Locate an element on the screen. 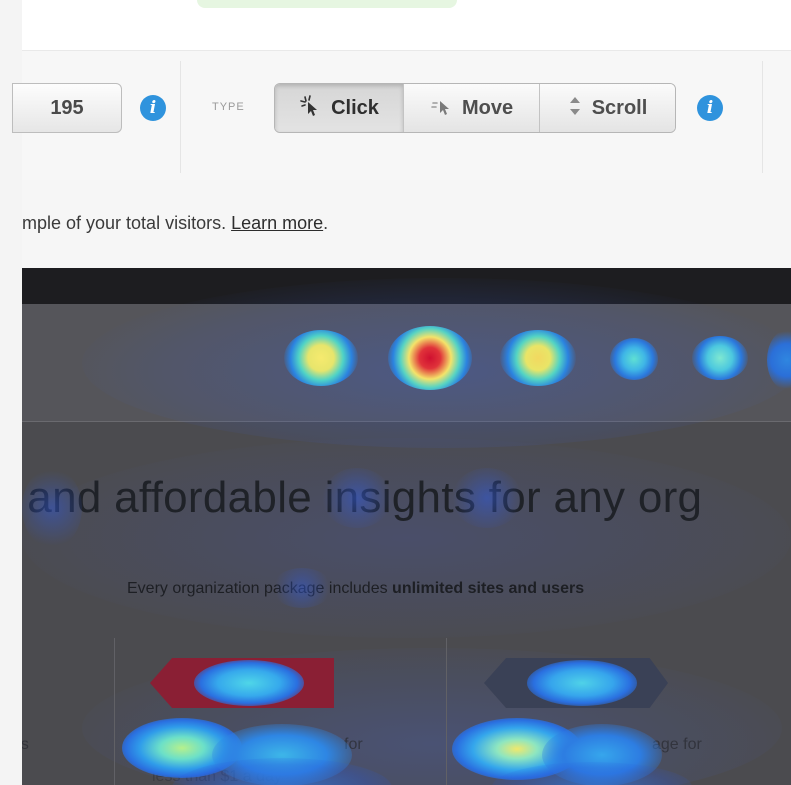 This screenshot has height=785, width=791. type-scroll-label: Scroll is located at coordinates (619, 107).